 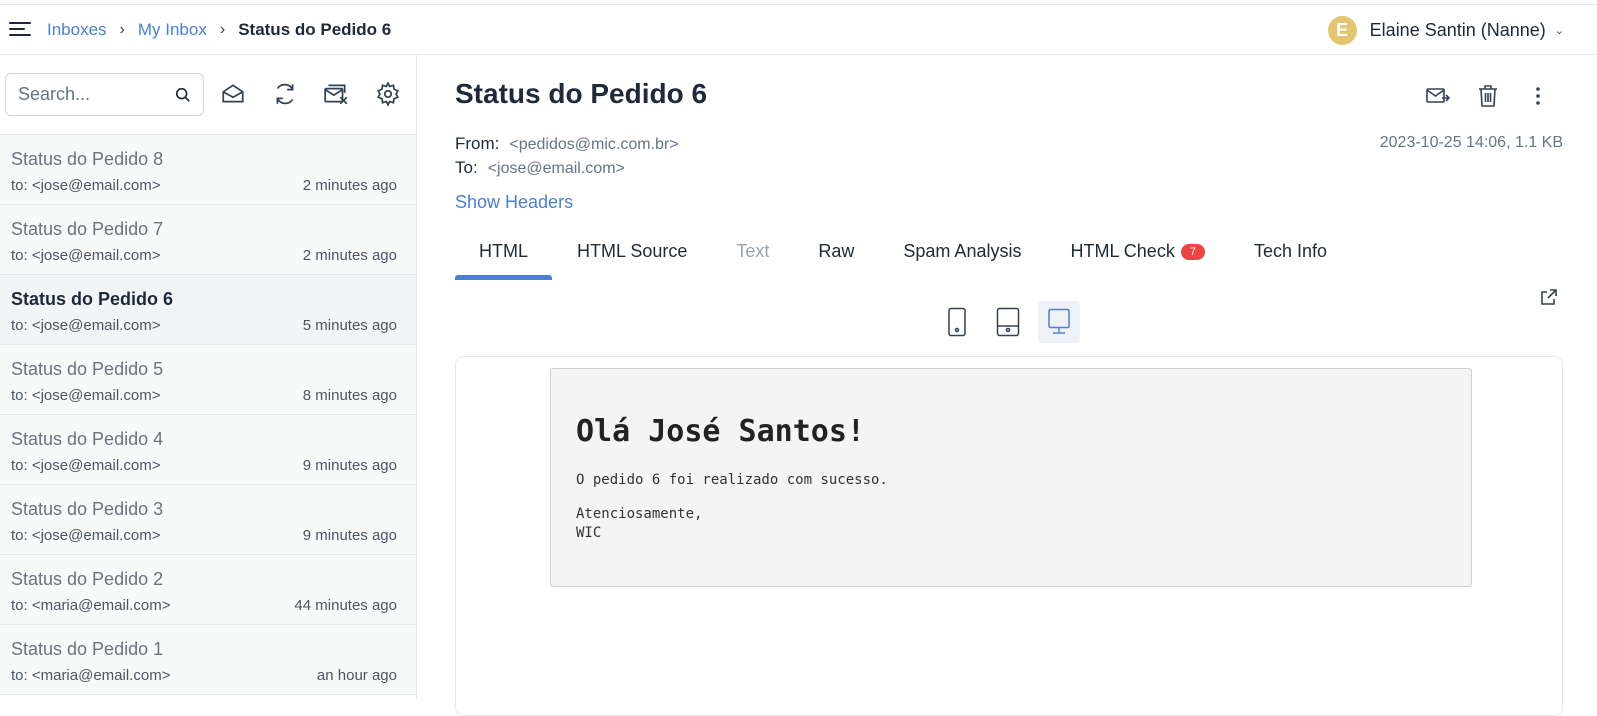 I want to click on to-row: To: <jose@email.com>, so click(x=567, y=168).